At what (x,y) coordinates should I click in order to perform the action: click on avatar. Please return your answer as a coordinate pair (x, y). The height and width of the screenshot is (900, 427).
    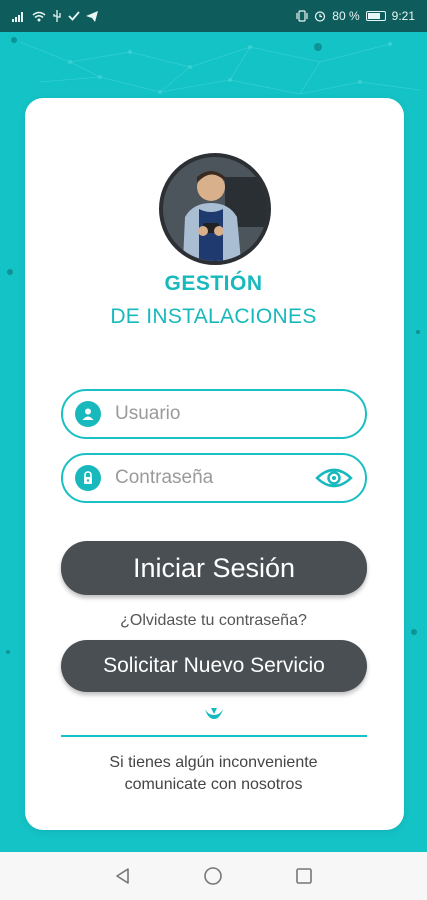
    Looking at the image, I should click on (215, 209).